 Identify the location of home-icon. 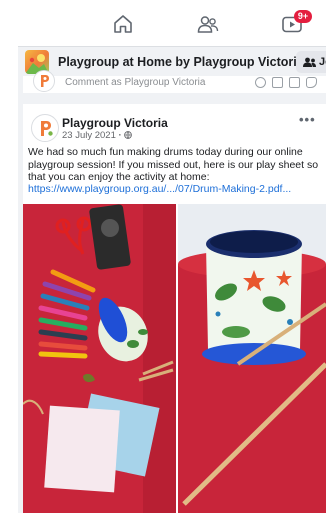
(123, 24).